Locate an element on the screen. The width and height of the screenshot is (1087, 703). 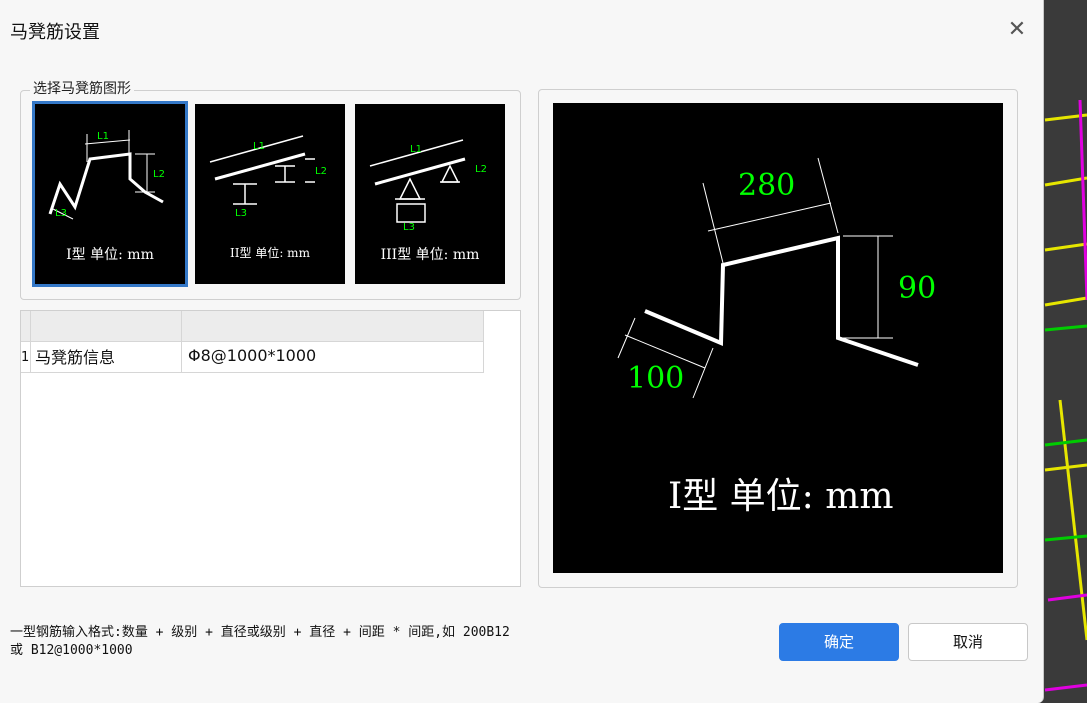
thumb2-l3-label: L3 is located at coordinates (241, 213).